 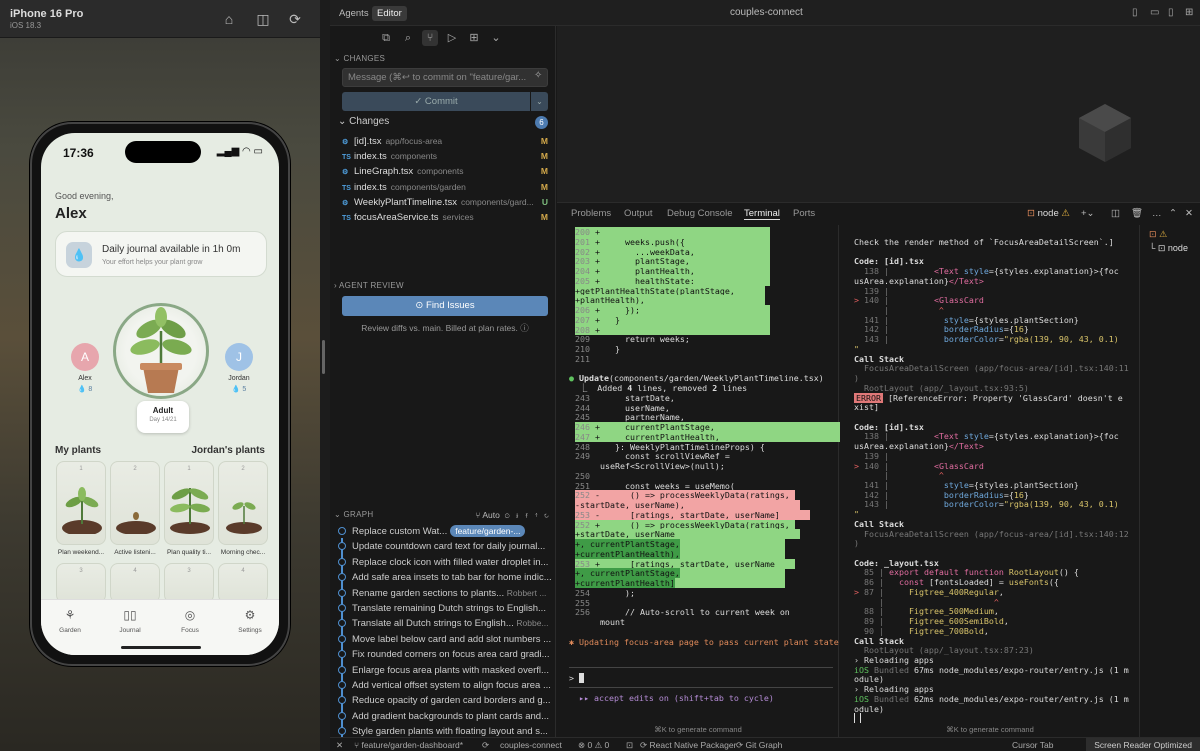 I want to click on changed-file-row: TS index.ts components M, so click(x=445, y=156).